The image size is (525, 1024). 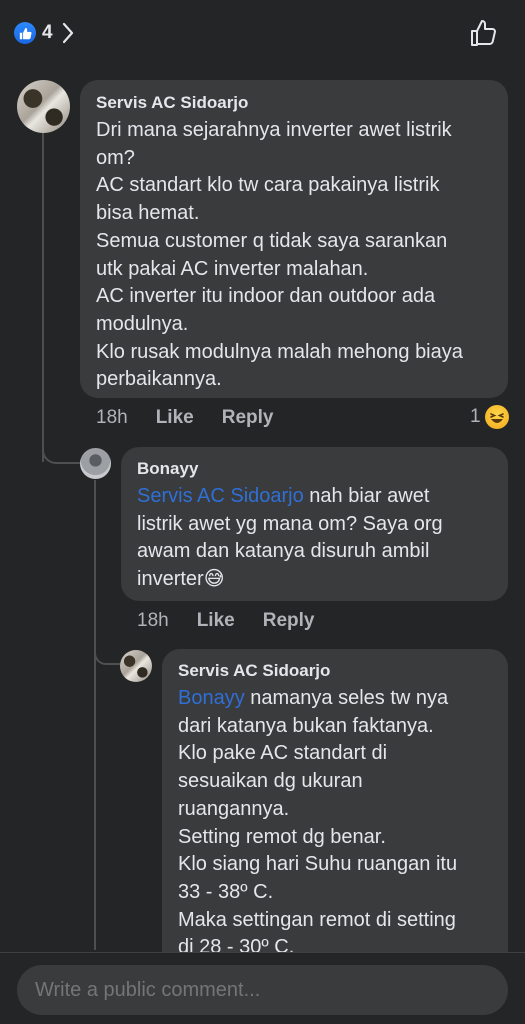 What do you see at coordinates (318, 864) in the screenshot?
I see `comment-line: Klo siang hari Suhu ruangan itu` at bounding box center [318, 864].